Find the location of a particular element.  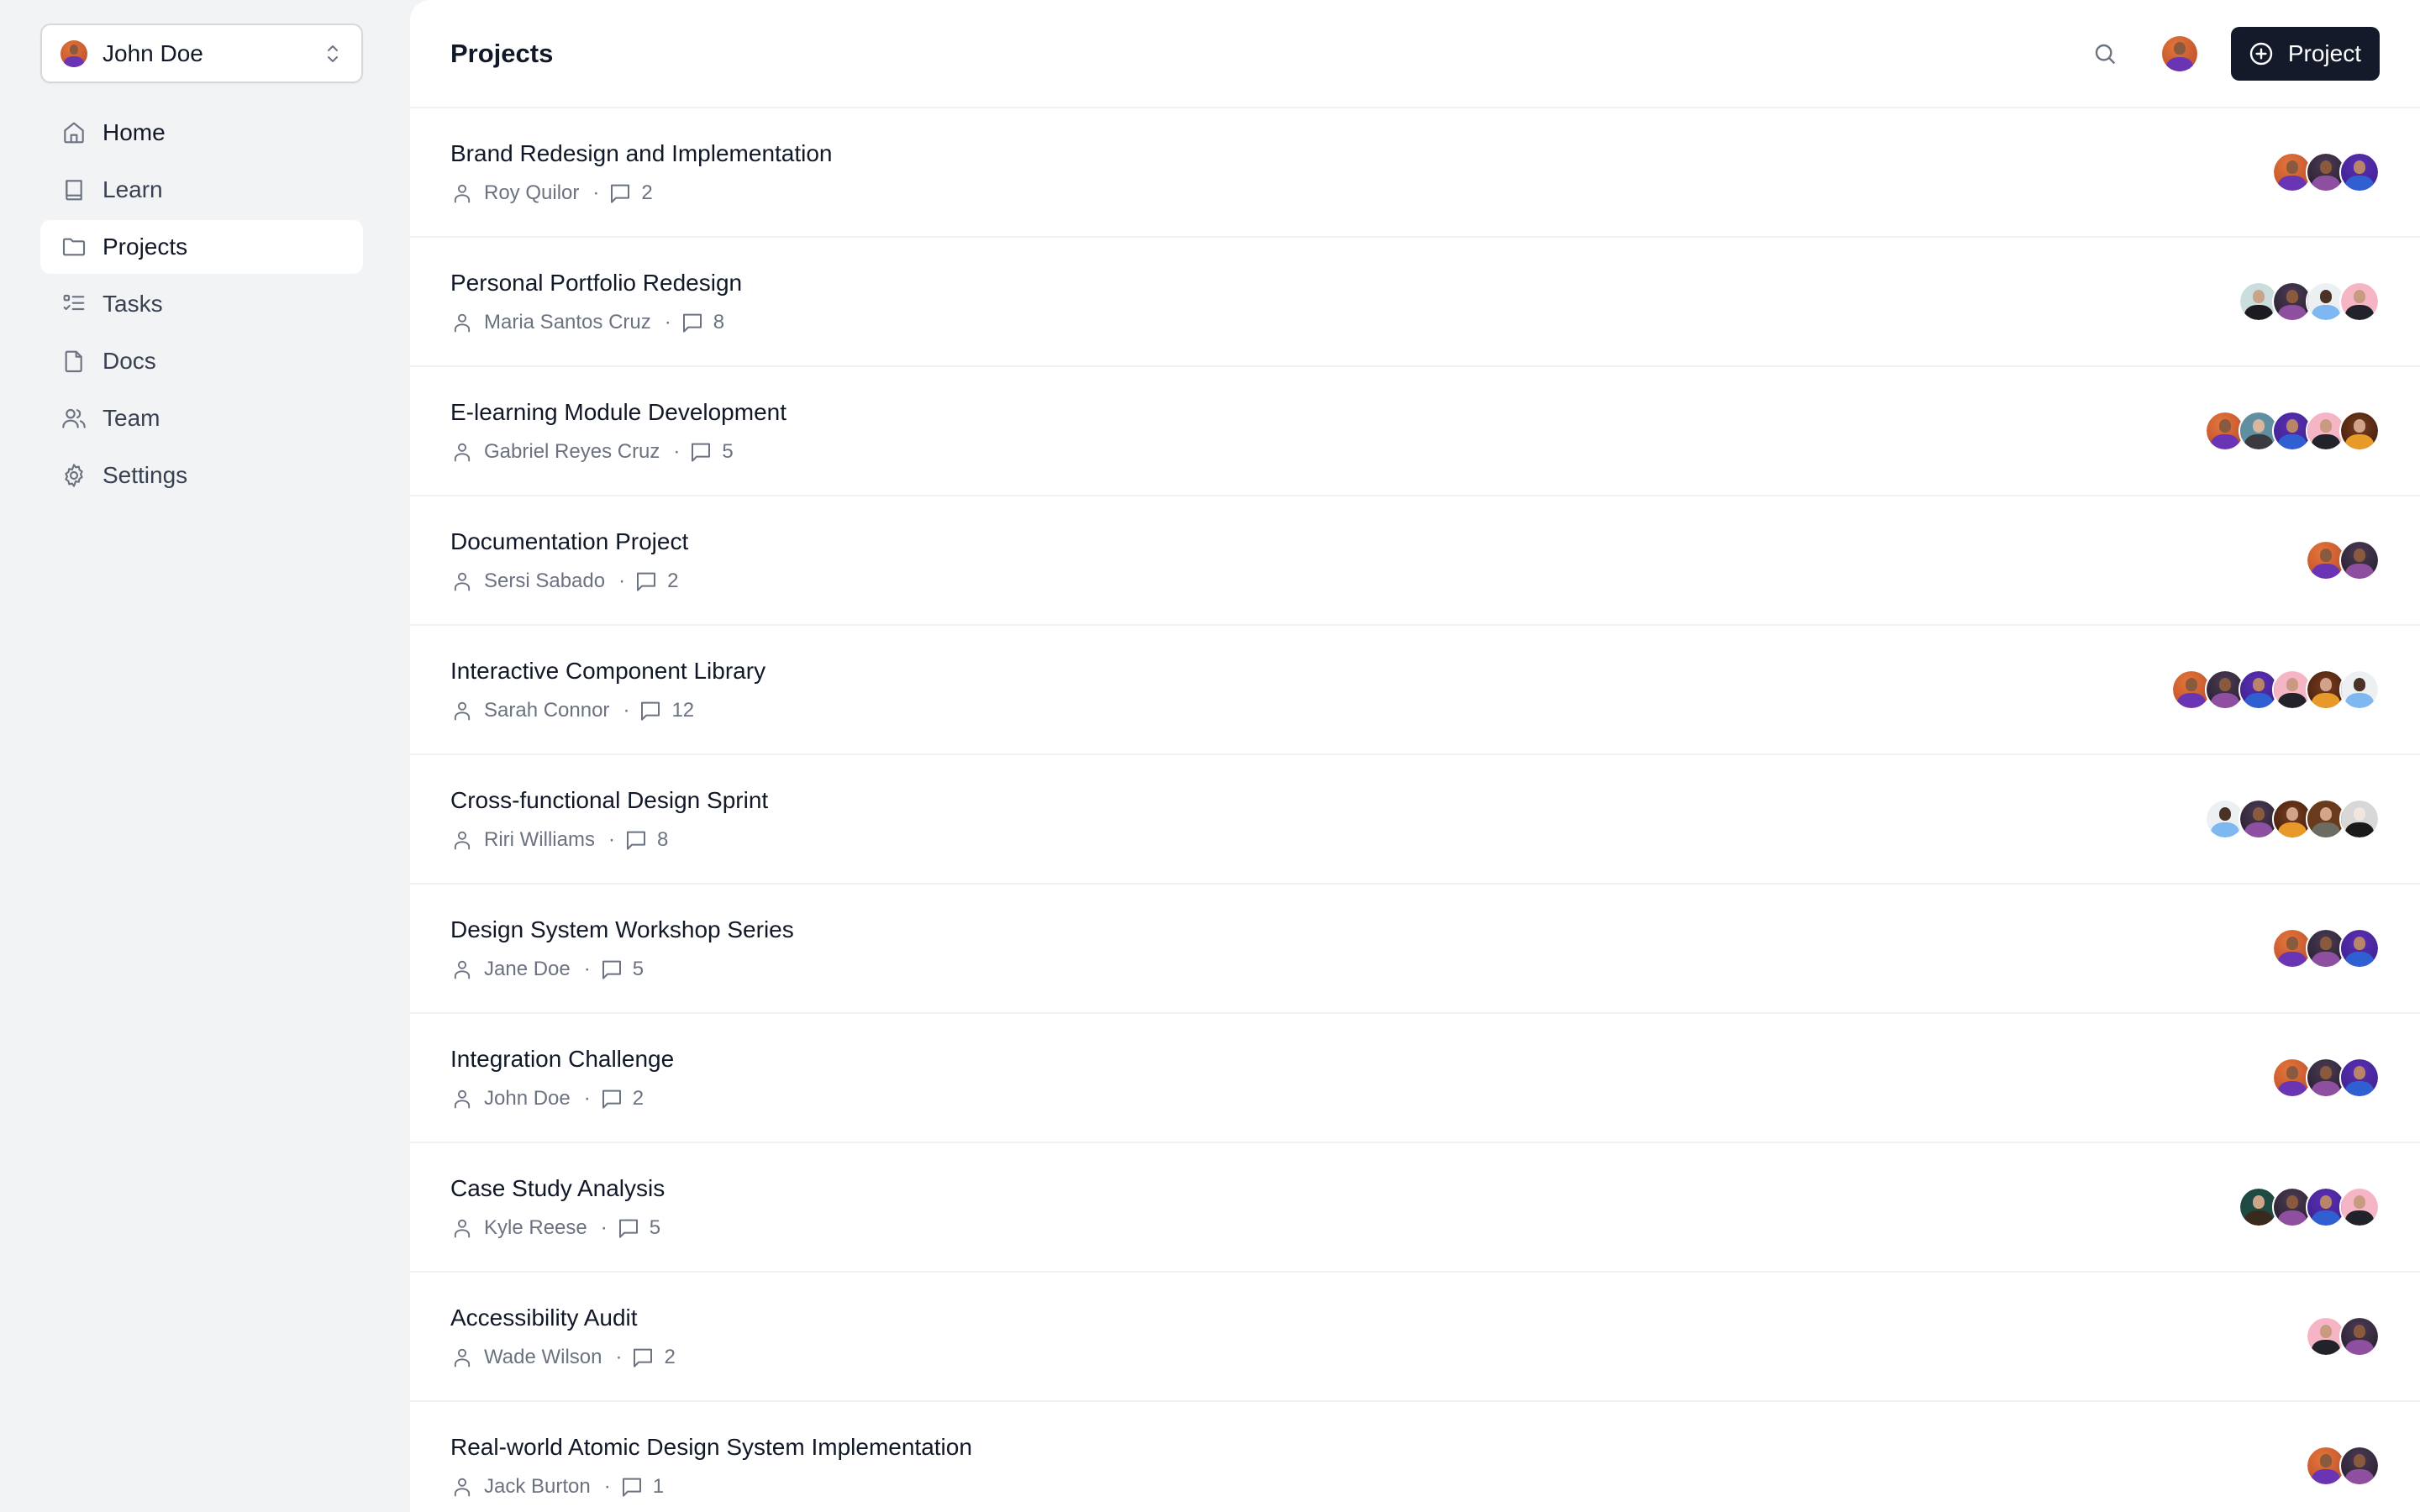

sidebar-item-team: Team is located at coordinates (202, 418).